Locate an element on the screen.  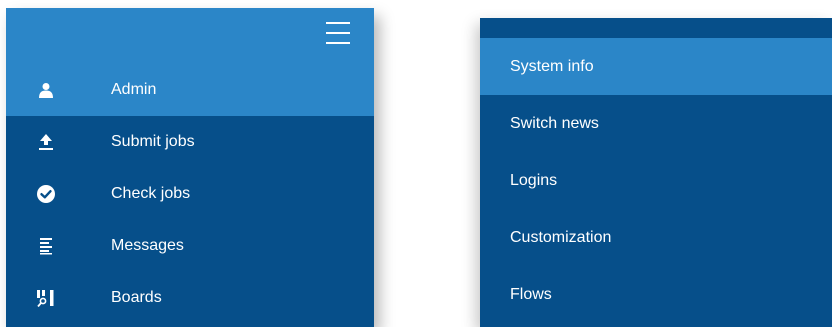
sidebar-header is located at coordinates (190, 36).